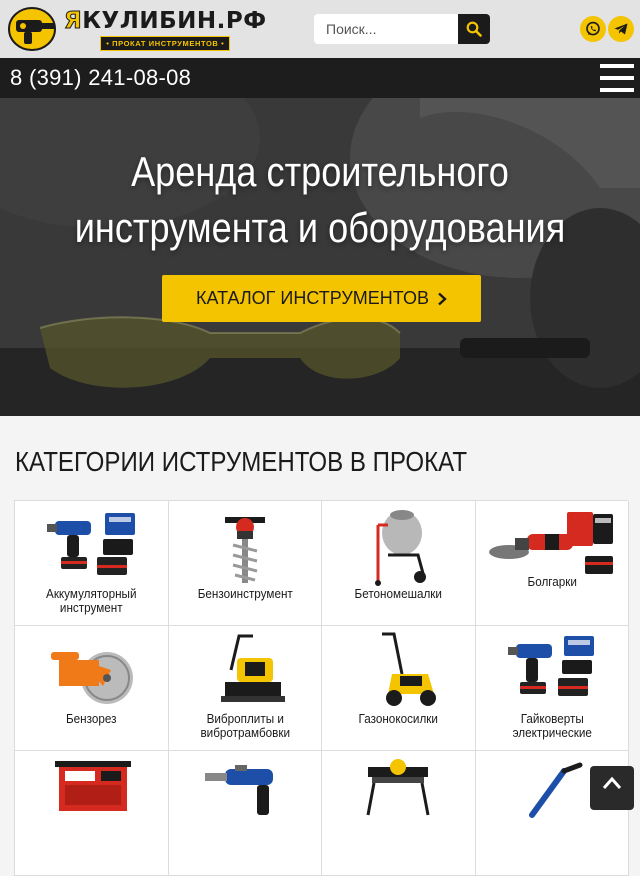  I want to click on plate-compactor-icon, so click(252, 668).